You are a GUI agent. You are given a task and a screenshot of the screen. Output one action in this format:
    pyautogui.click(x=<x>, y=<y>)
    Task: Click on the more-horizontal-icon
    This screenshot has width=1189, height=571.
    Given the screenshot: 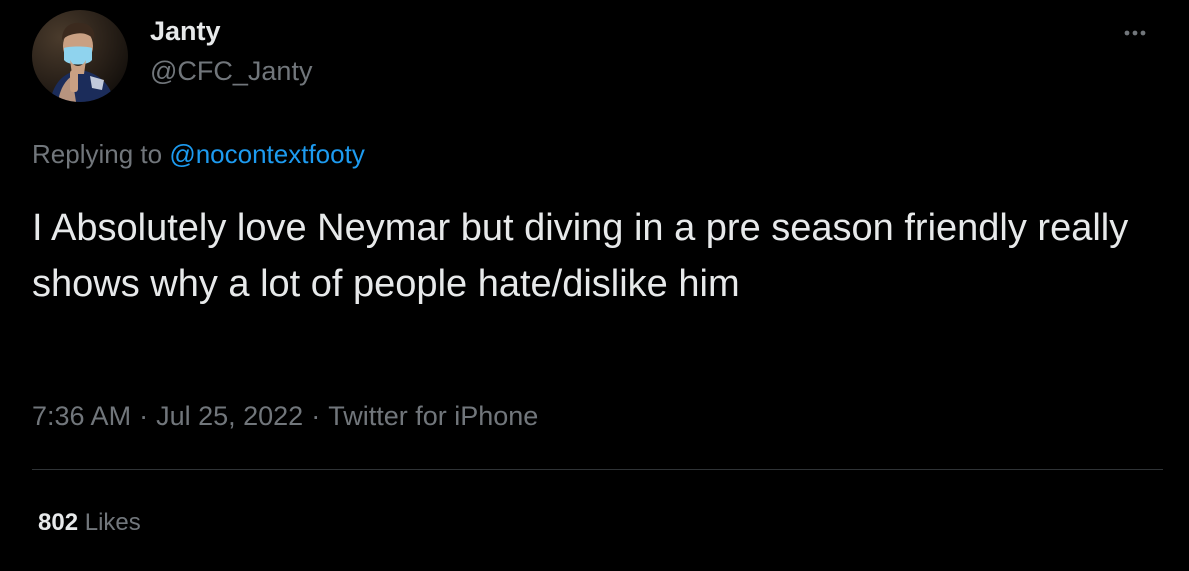 What is the action you would take?
    pyautogui.click(x=1135, y=33)
    